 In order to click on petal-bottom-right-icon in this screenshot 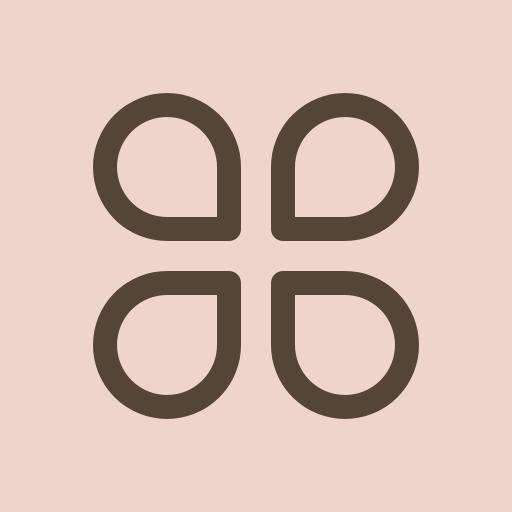, I will do `click(345, 345)`.